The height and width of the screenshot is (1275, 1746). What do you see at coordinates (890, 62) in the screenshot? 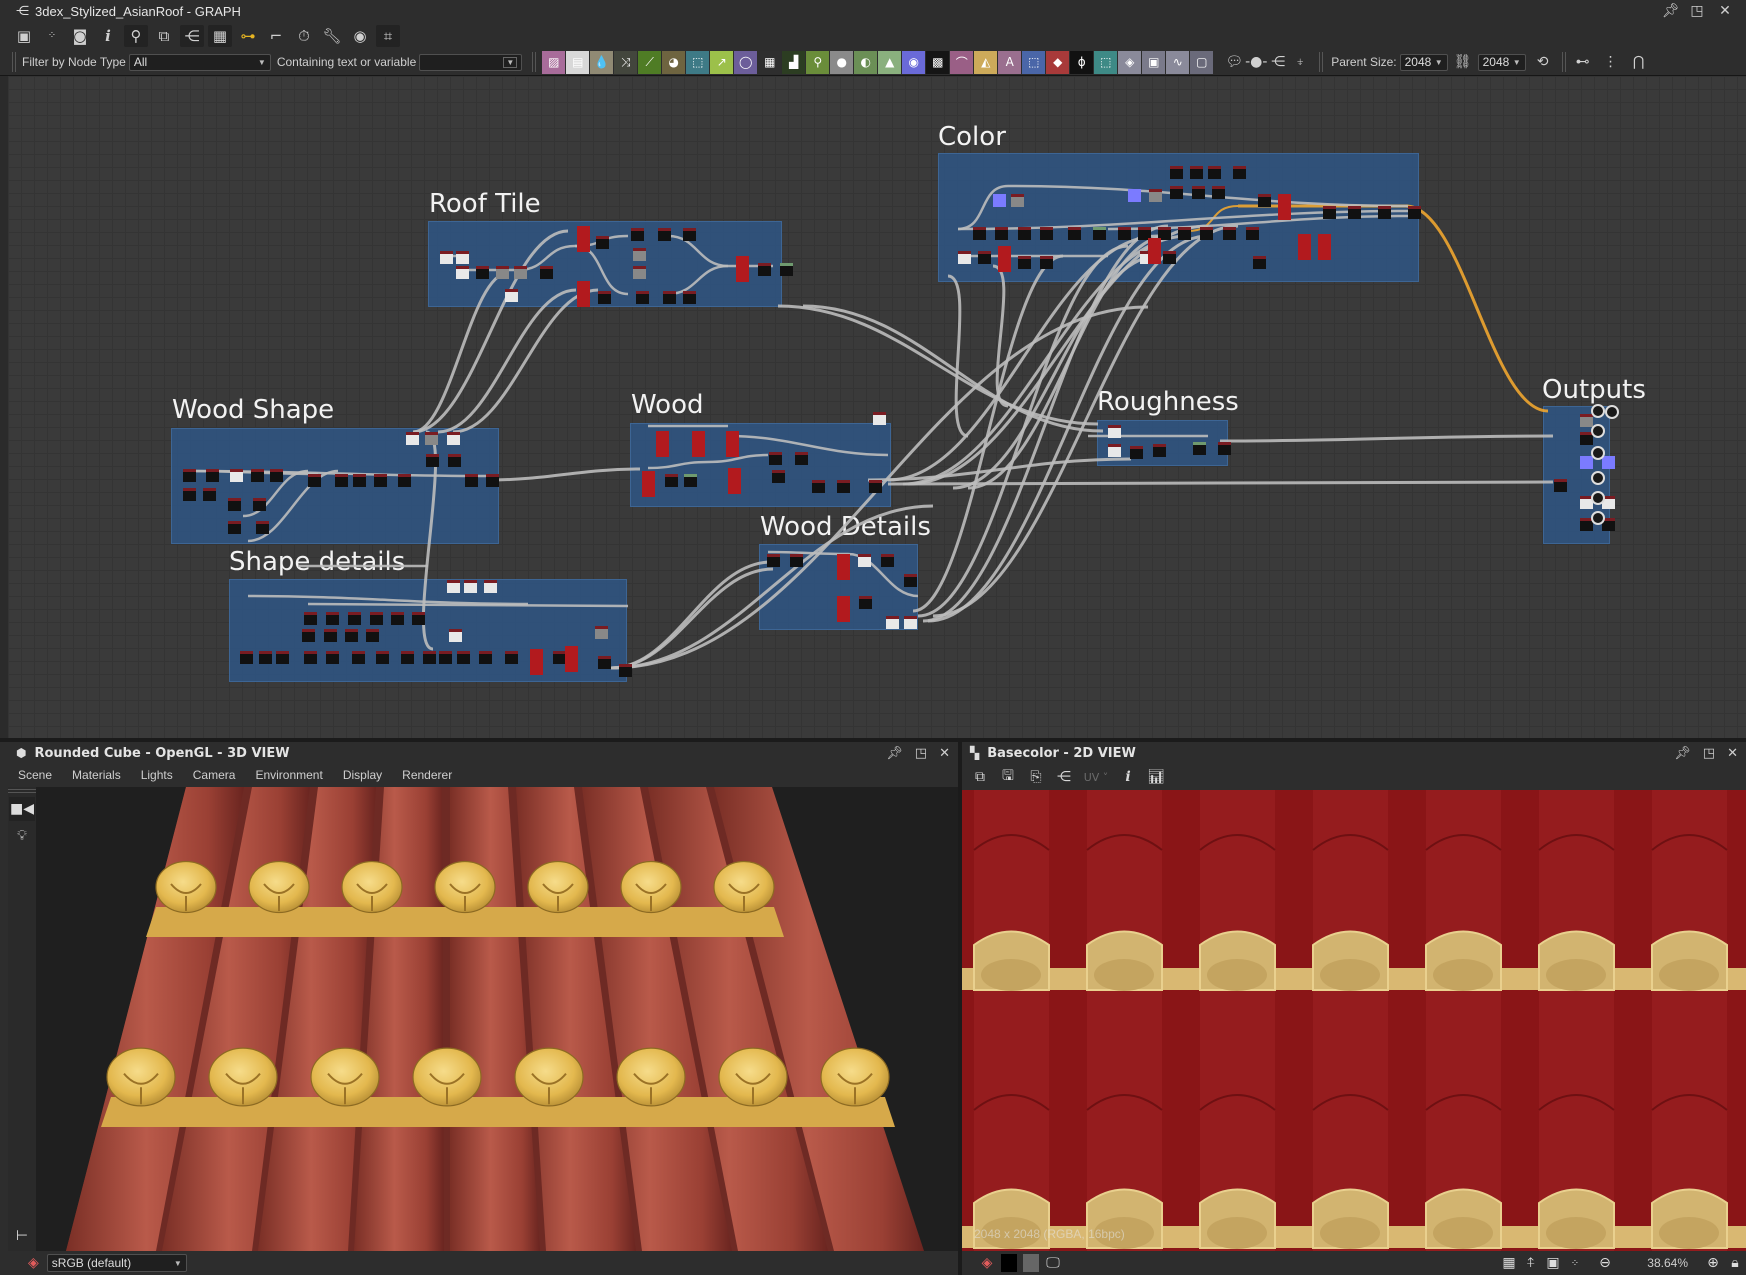
I see `histogram-node-button: ▲` at bounding box center [890, 62].